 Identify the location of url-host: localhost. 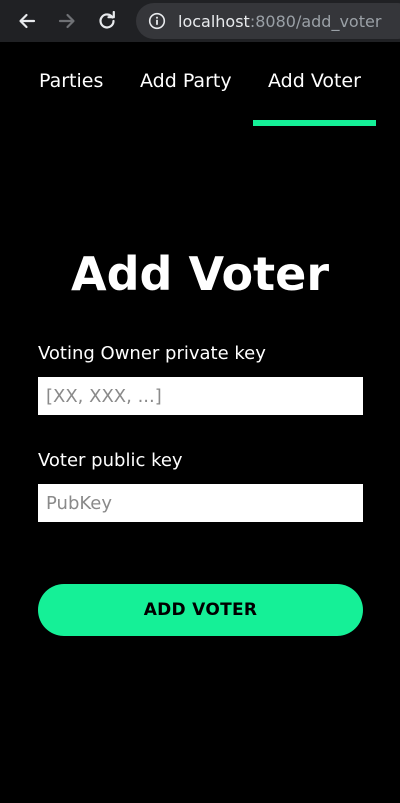
(214, 21).